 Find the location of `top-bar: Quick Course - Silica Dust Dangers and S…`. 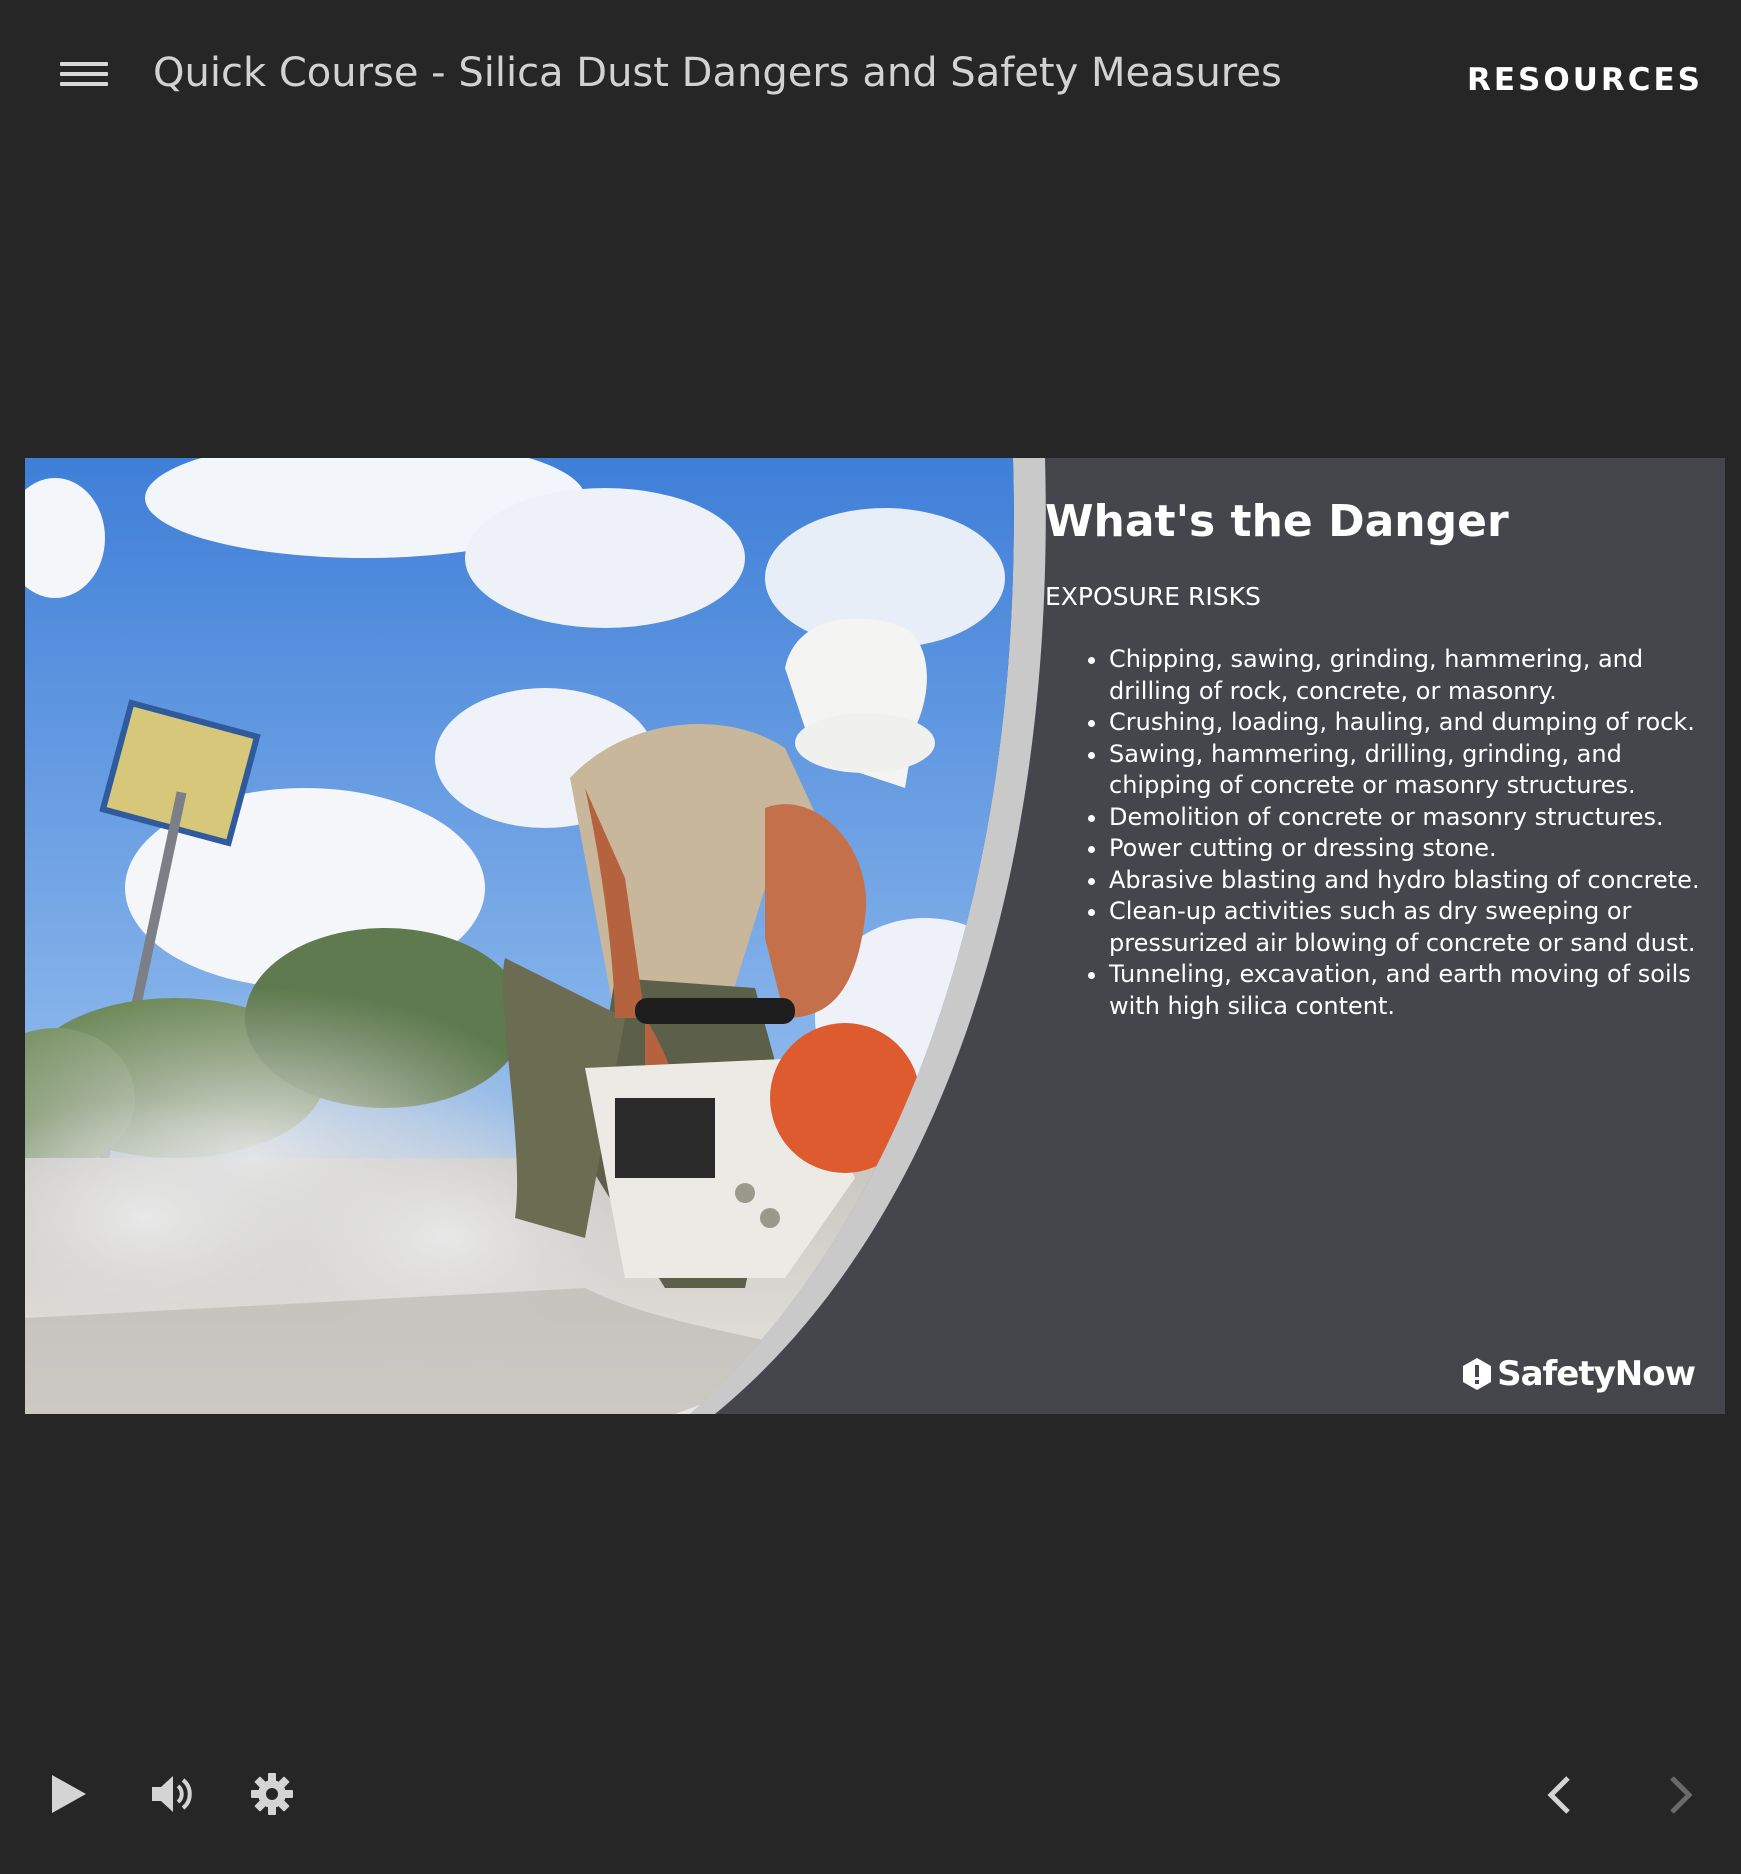

top-bar: Quick Course - Silica Dust Dangers and S… is located at coordinates (870, 80).